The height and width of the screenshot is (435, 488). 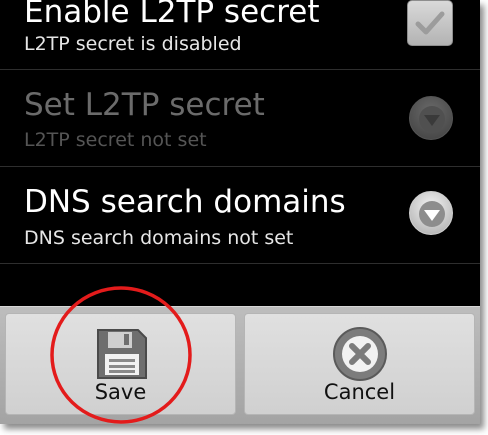 What do you see at coordinates (120, 392) in the screenshot?
I see `save-label: Save` at bounding box center [120, 392].